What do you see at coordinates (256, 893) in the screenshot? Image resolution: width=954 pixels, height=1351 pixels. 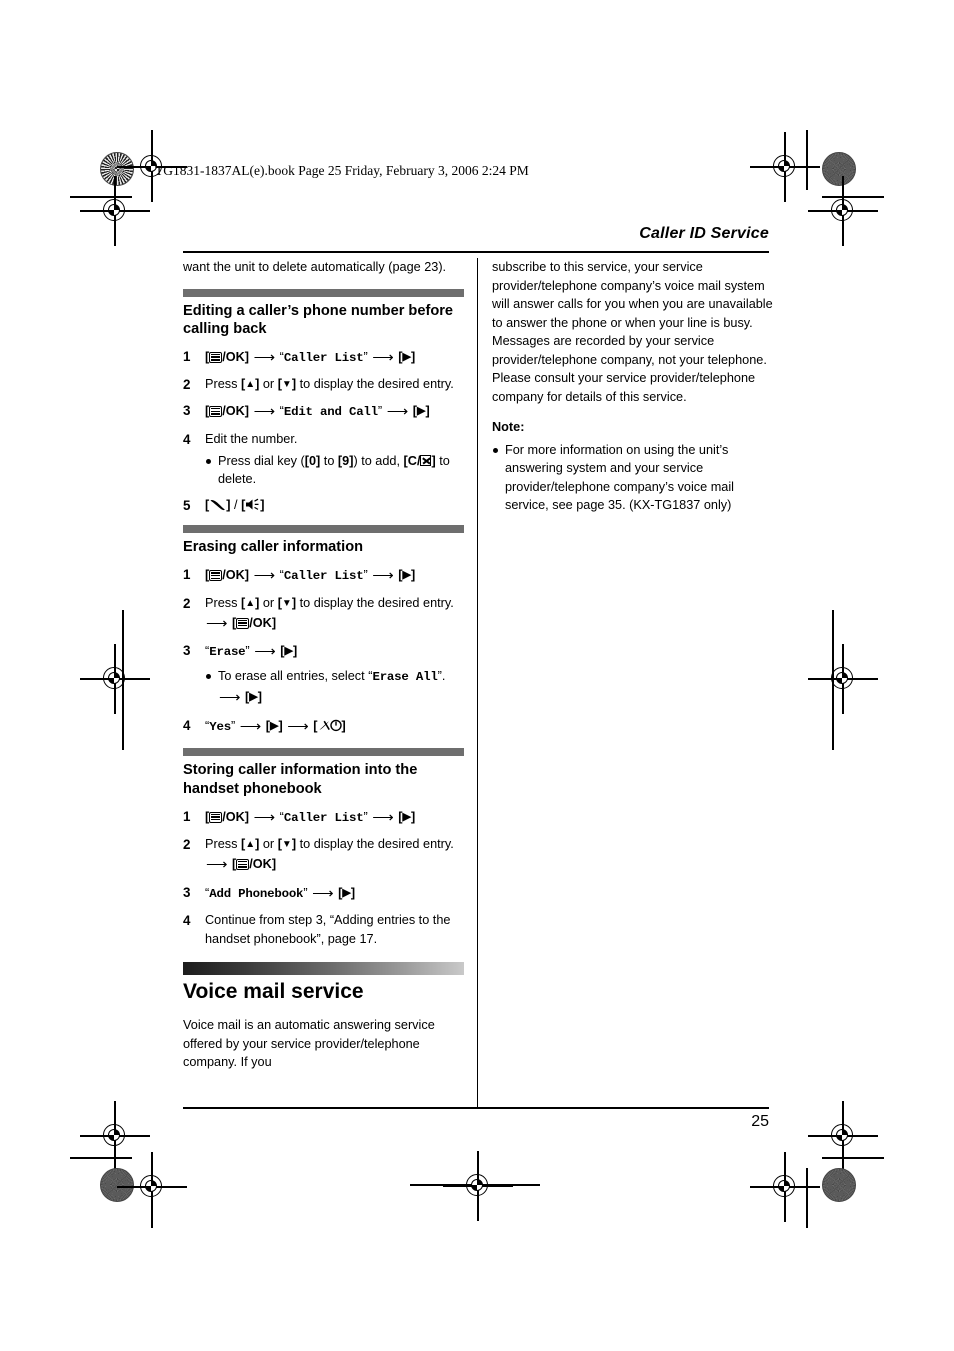 I see `display-string: Add Phonebook` at bounding box center [256, 893].